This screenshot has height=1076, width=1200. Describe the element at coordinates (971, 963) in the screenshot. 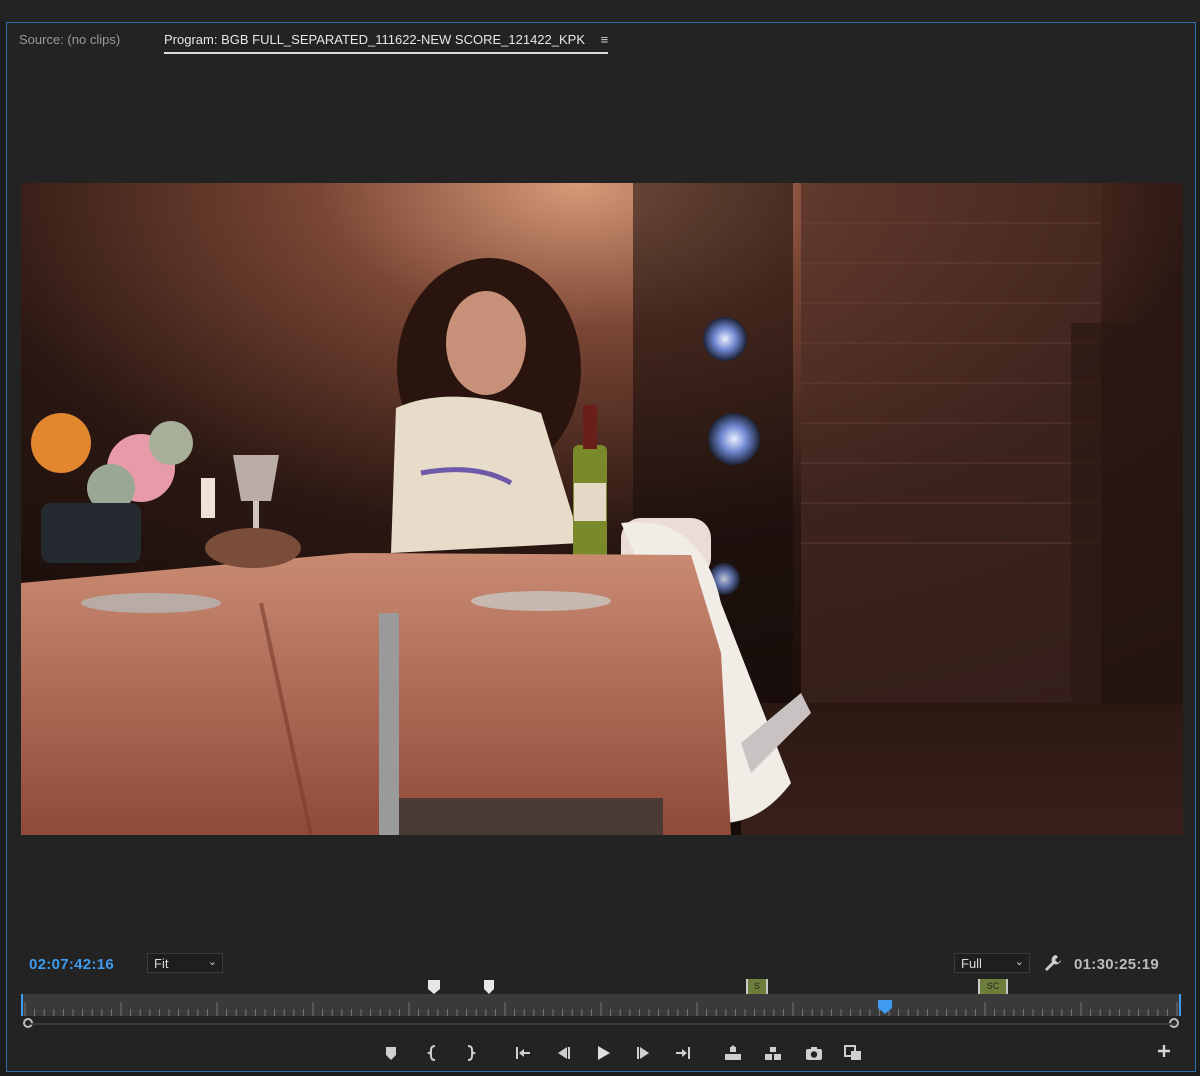

I see `resolution-value: Full` at that location.